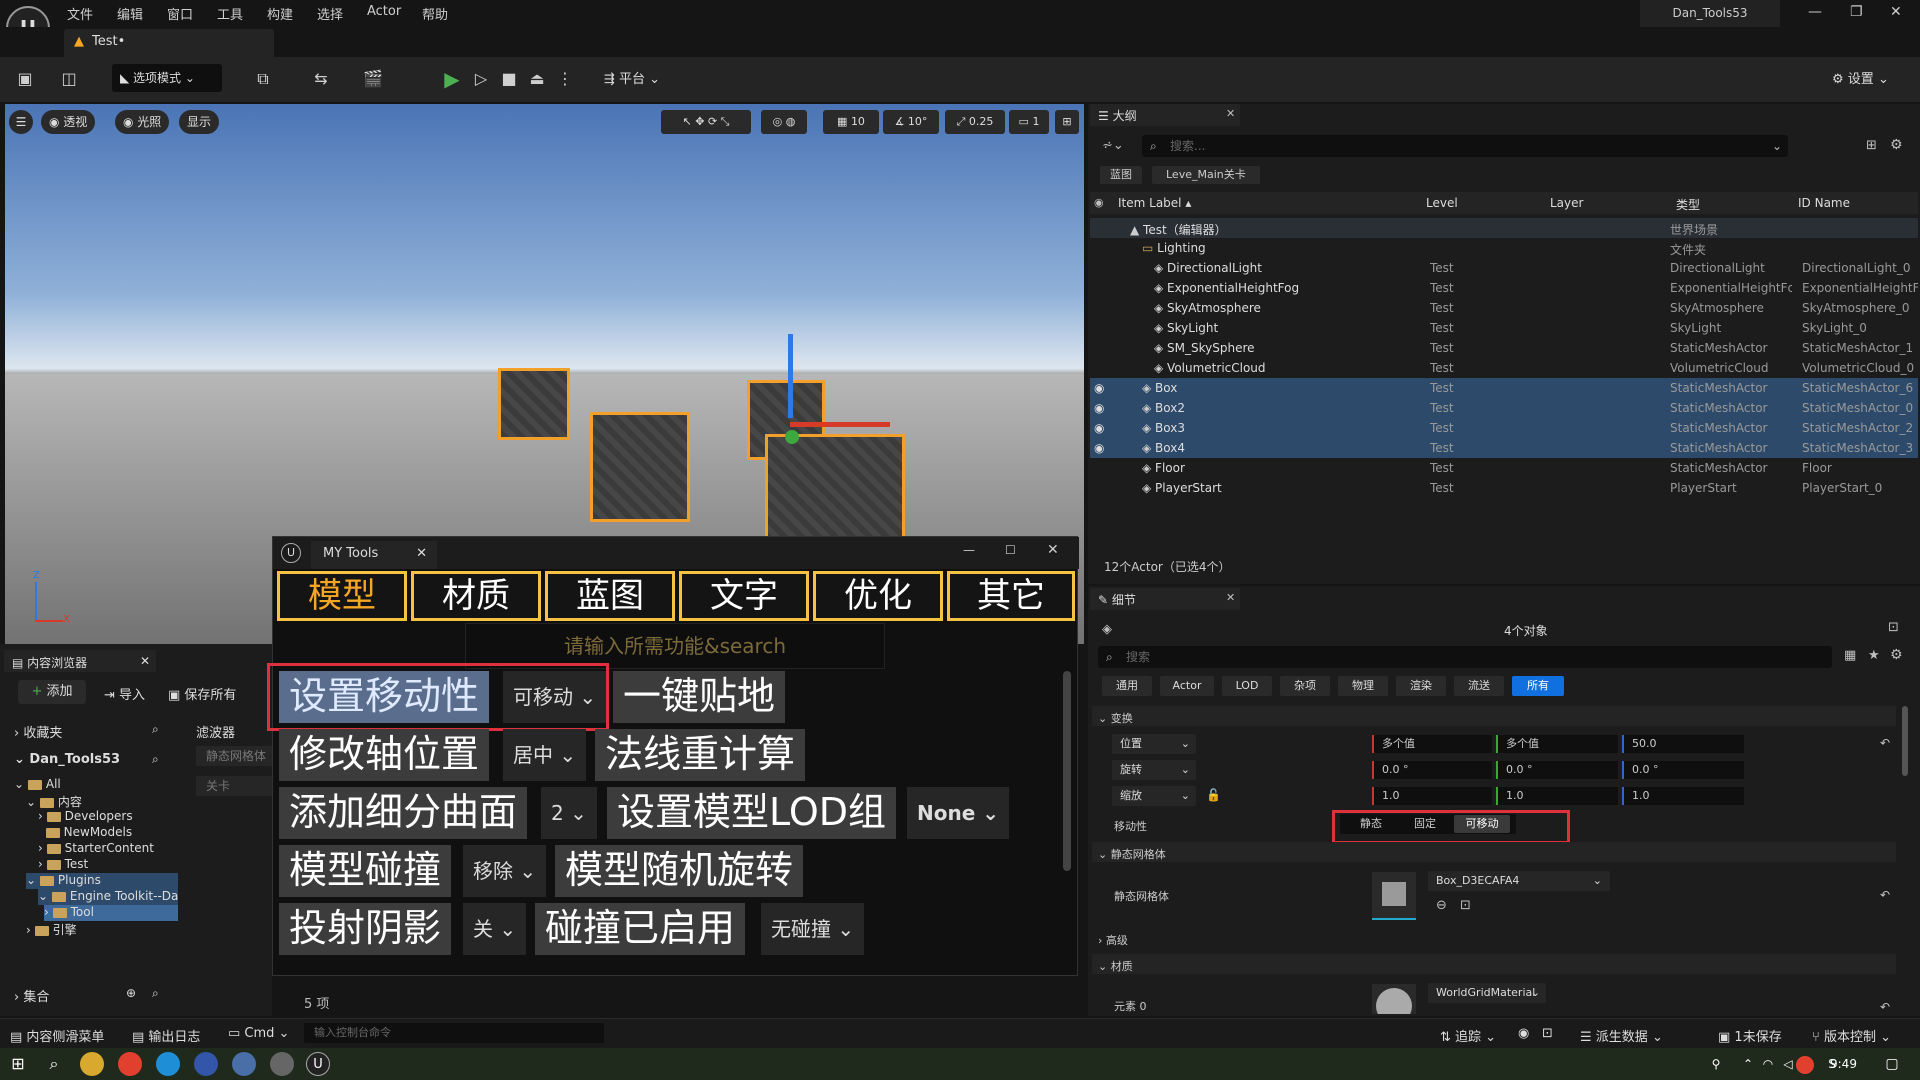 The width and height of the screenshot is (1920, 1080). What do you see at coordinates (263, 79) in the screenshot?
I see `add-actor-icon: ⧉` at bounding box center [263, 79].